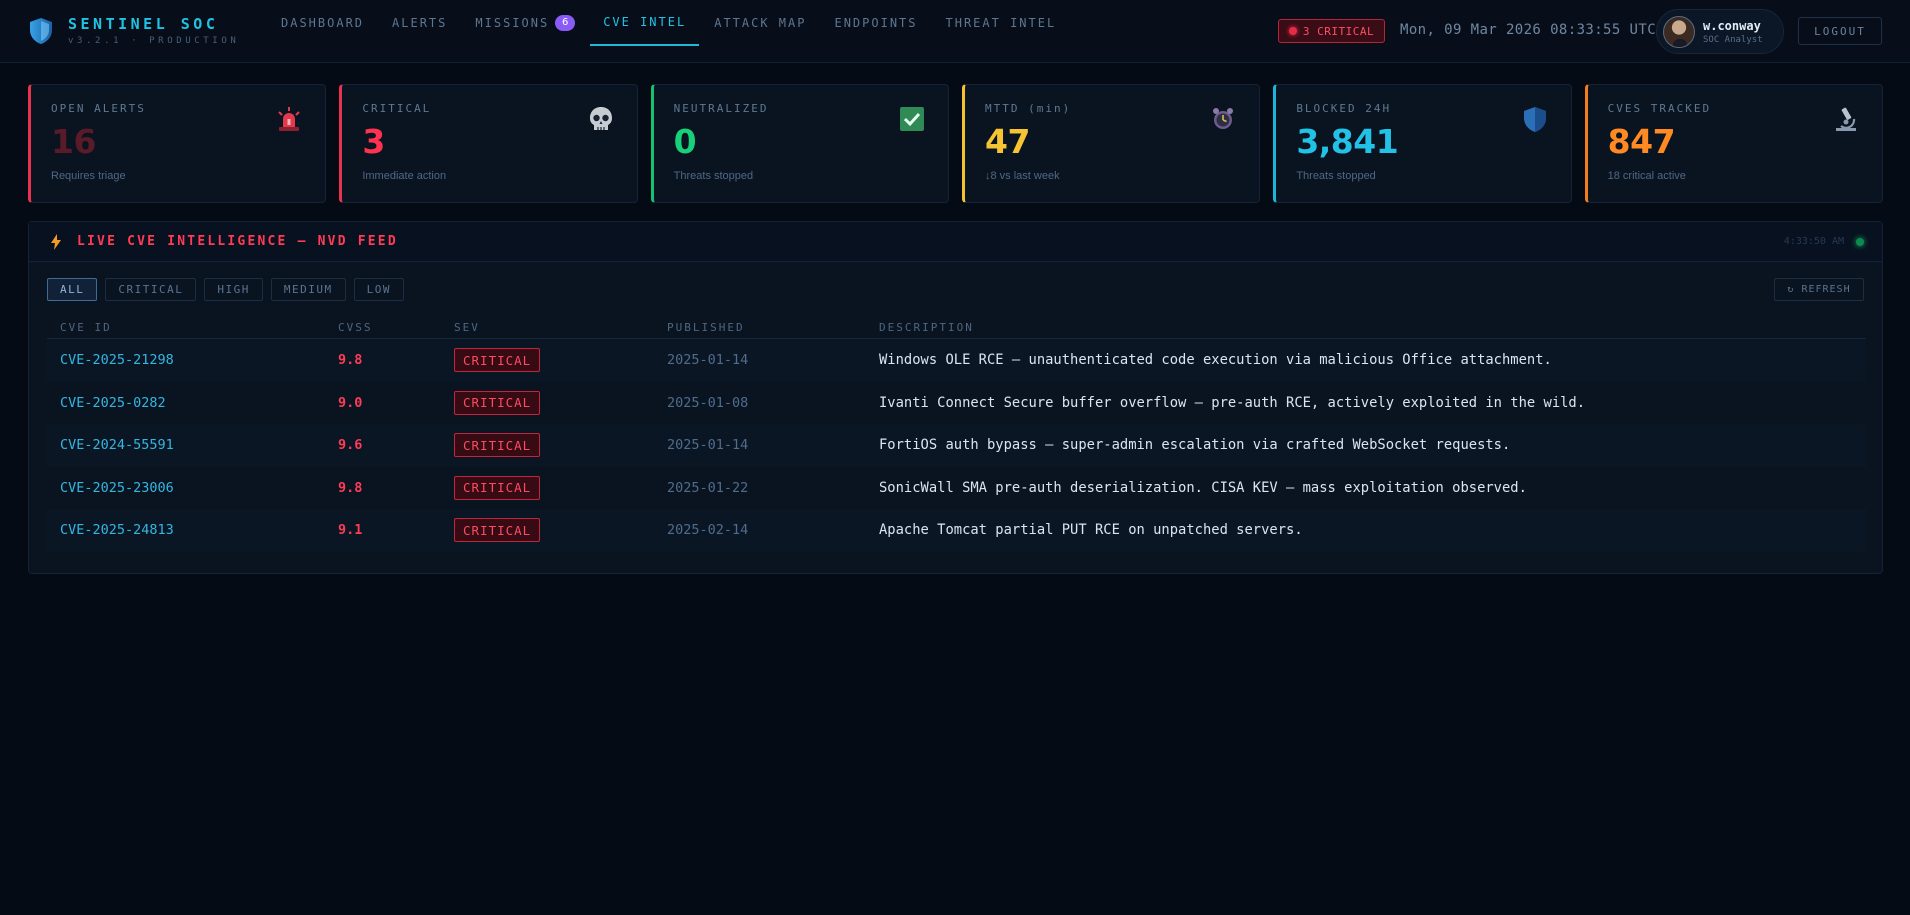 The width and height of the screenshot is (1910, 915). I want to click on stat-card-critical: CRITICAL 3 Immediate action, so click(488, 143).